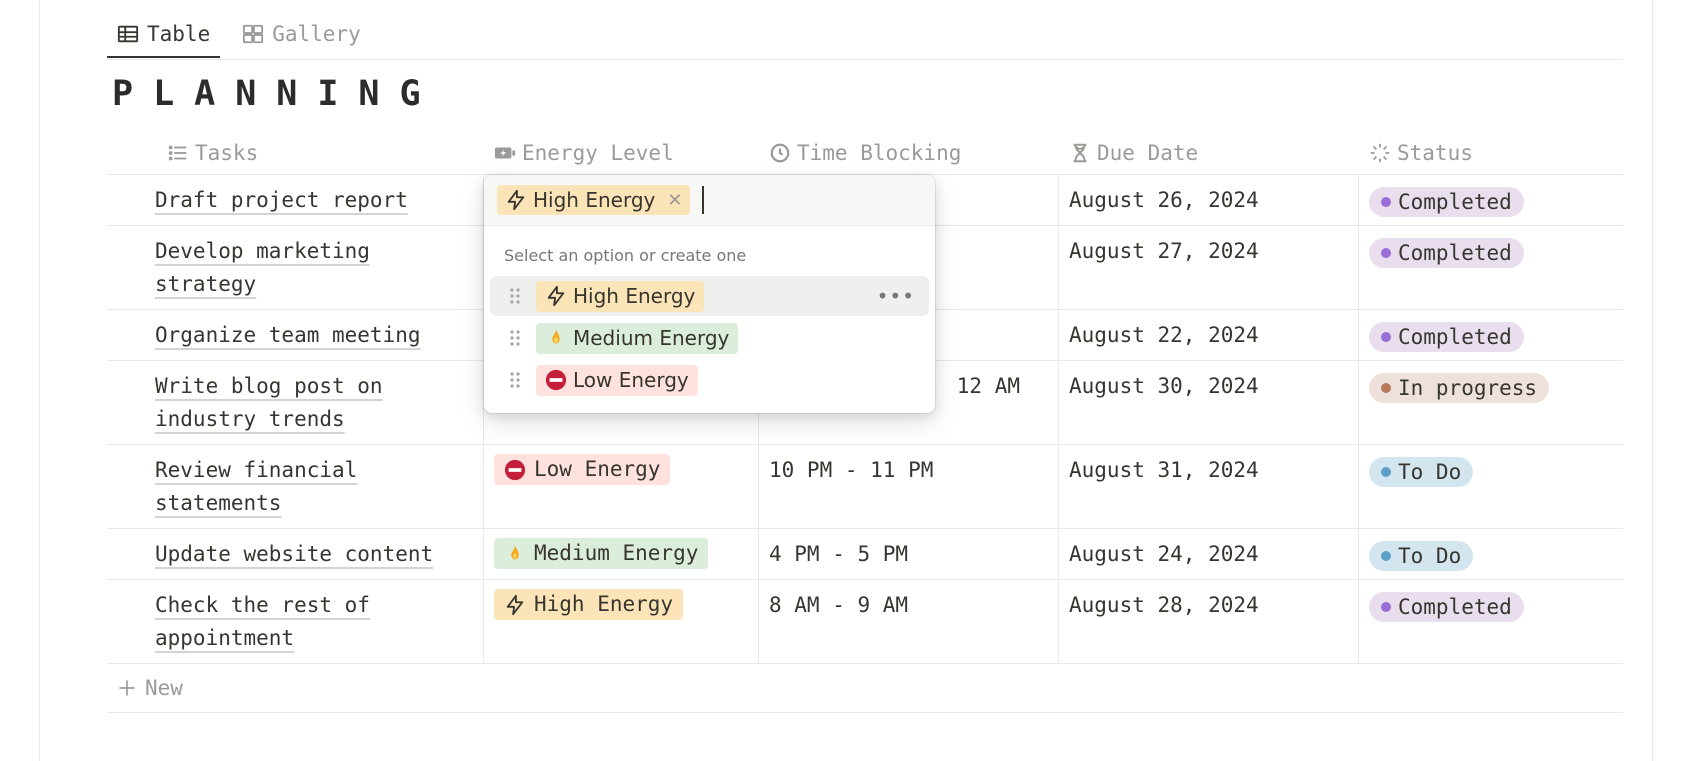 The image size is (1700, 761). I want to click on task-title: Update website content, so click(294, 554).